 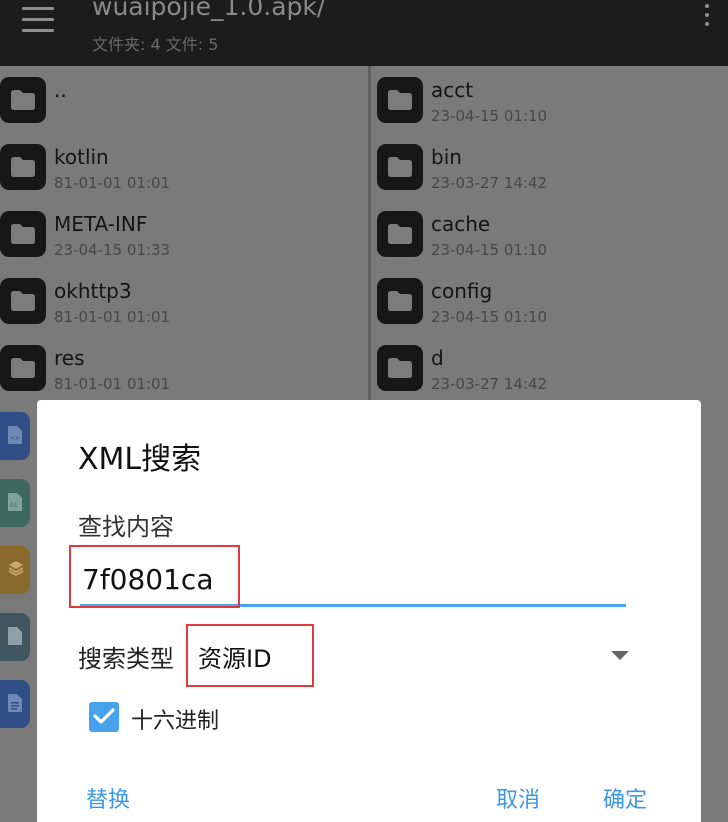 What do you see at coordinates (60, 90) in the screenshot?
I see `folder-name: ..` at bounding box center [60, 90].